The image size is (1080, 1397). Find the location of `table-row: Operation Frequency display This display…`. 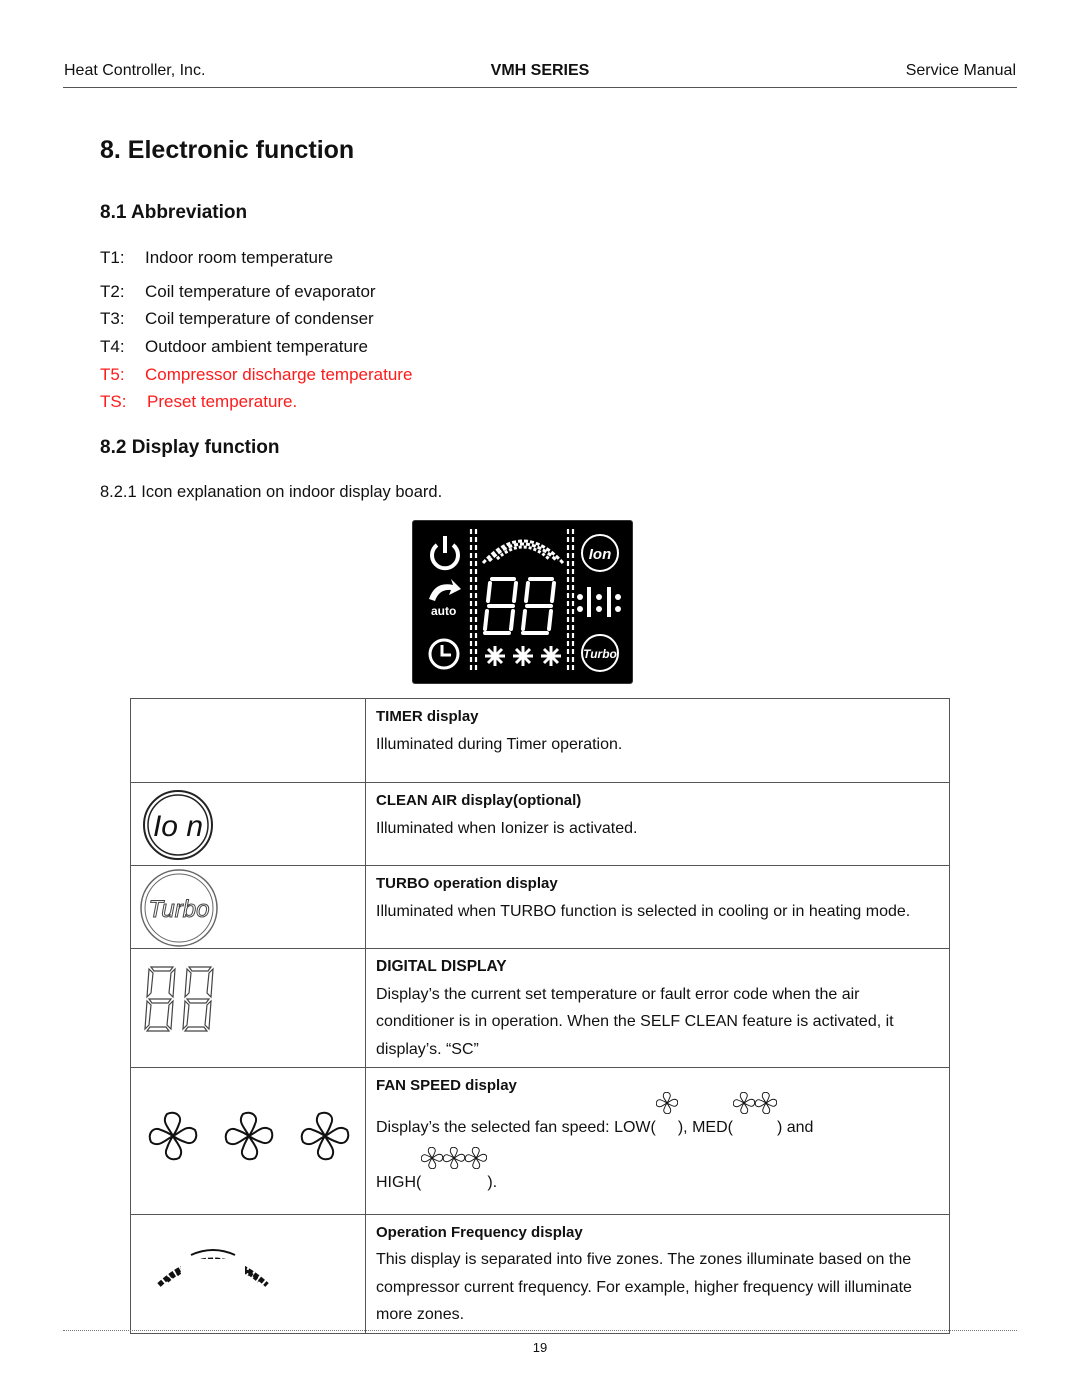

table-row: Operation Frequency display This display… is located at coordinates (540, 1273).